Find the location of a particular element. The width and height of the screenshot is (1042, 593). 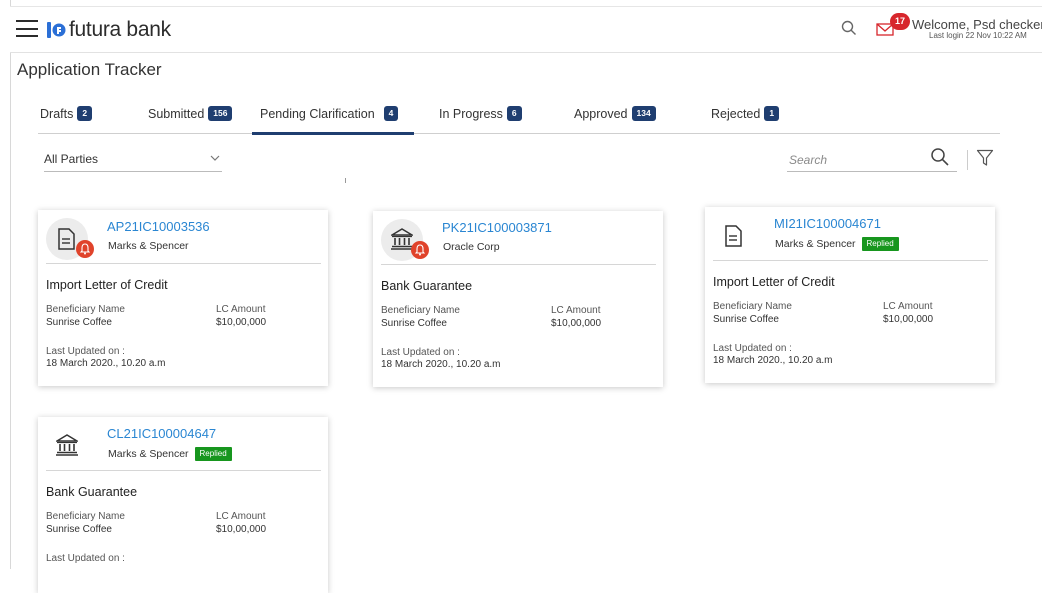

tab-label: Approved is located at coordinates (601, 113).